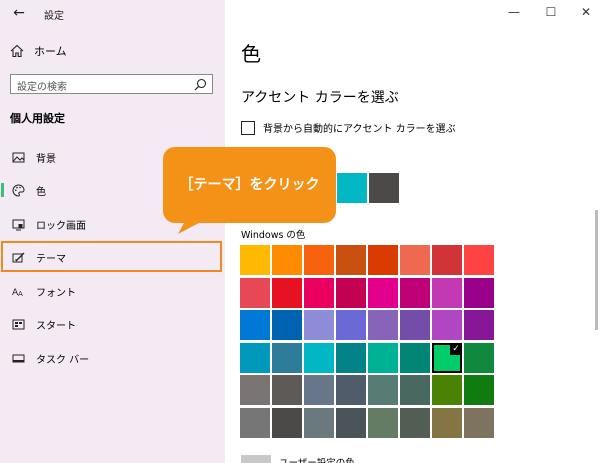  I want to click on sidebar-item-label: 色, so click(41, 192).